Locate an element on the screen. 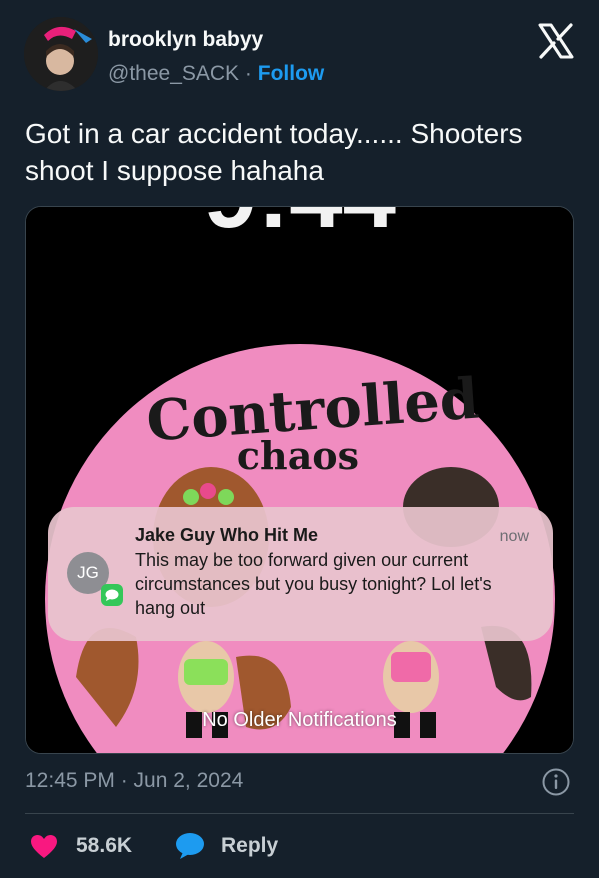 The width and height of the screenshot is (599, 878). x-logo-icon is located at coordinates (556, 41).